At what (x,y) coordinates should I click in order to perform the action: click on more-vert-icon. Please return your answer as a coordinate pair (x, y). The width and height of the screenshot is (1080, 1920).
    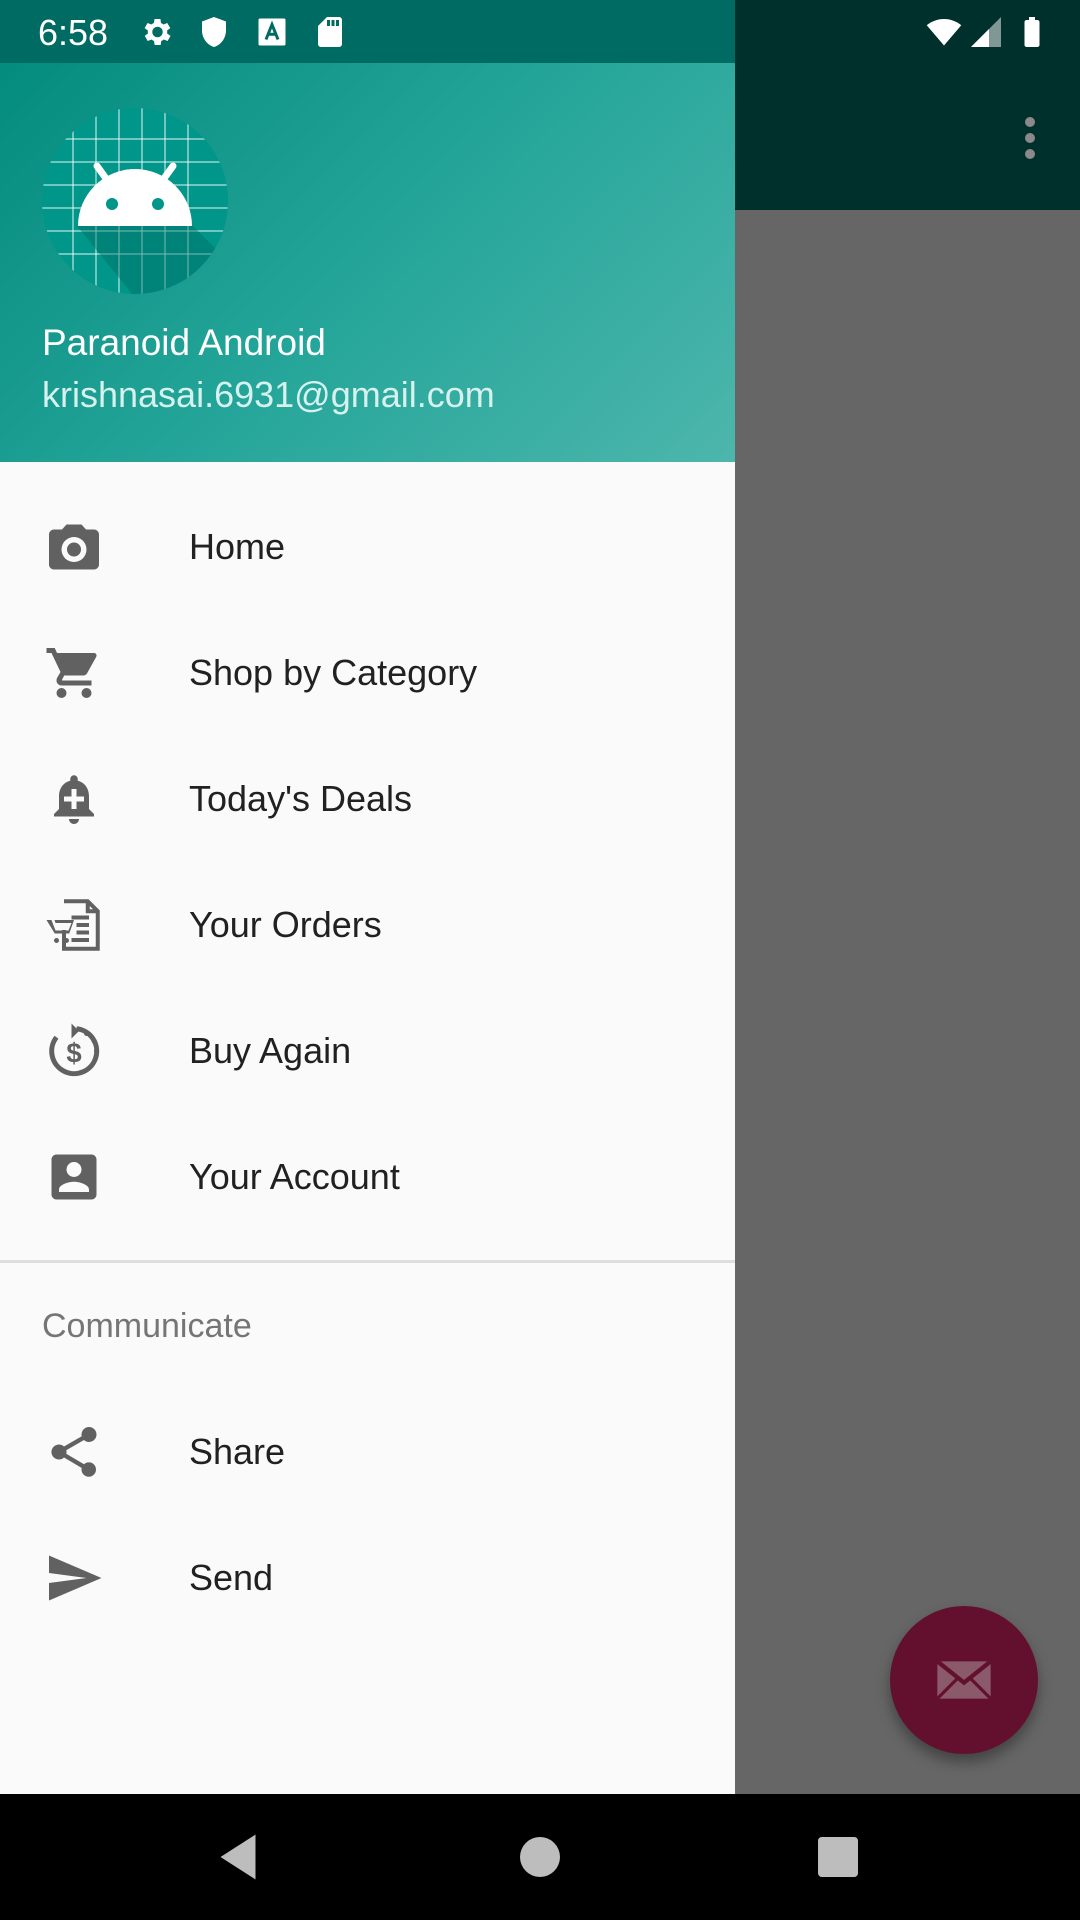
    Looking at the image, I should click on (1030, 137).